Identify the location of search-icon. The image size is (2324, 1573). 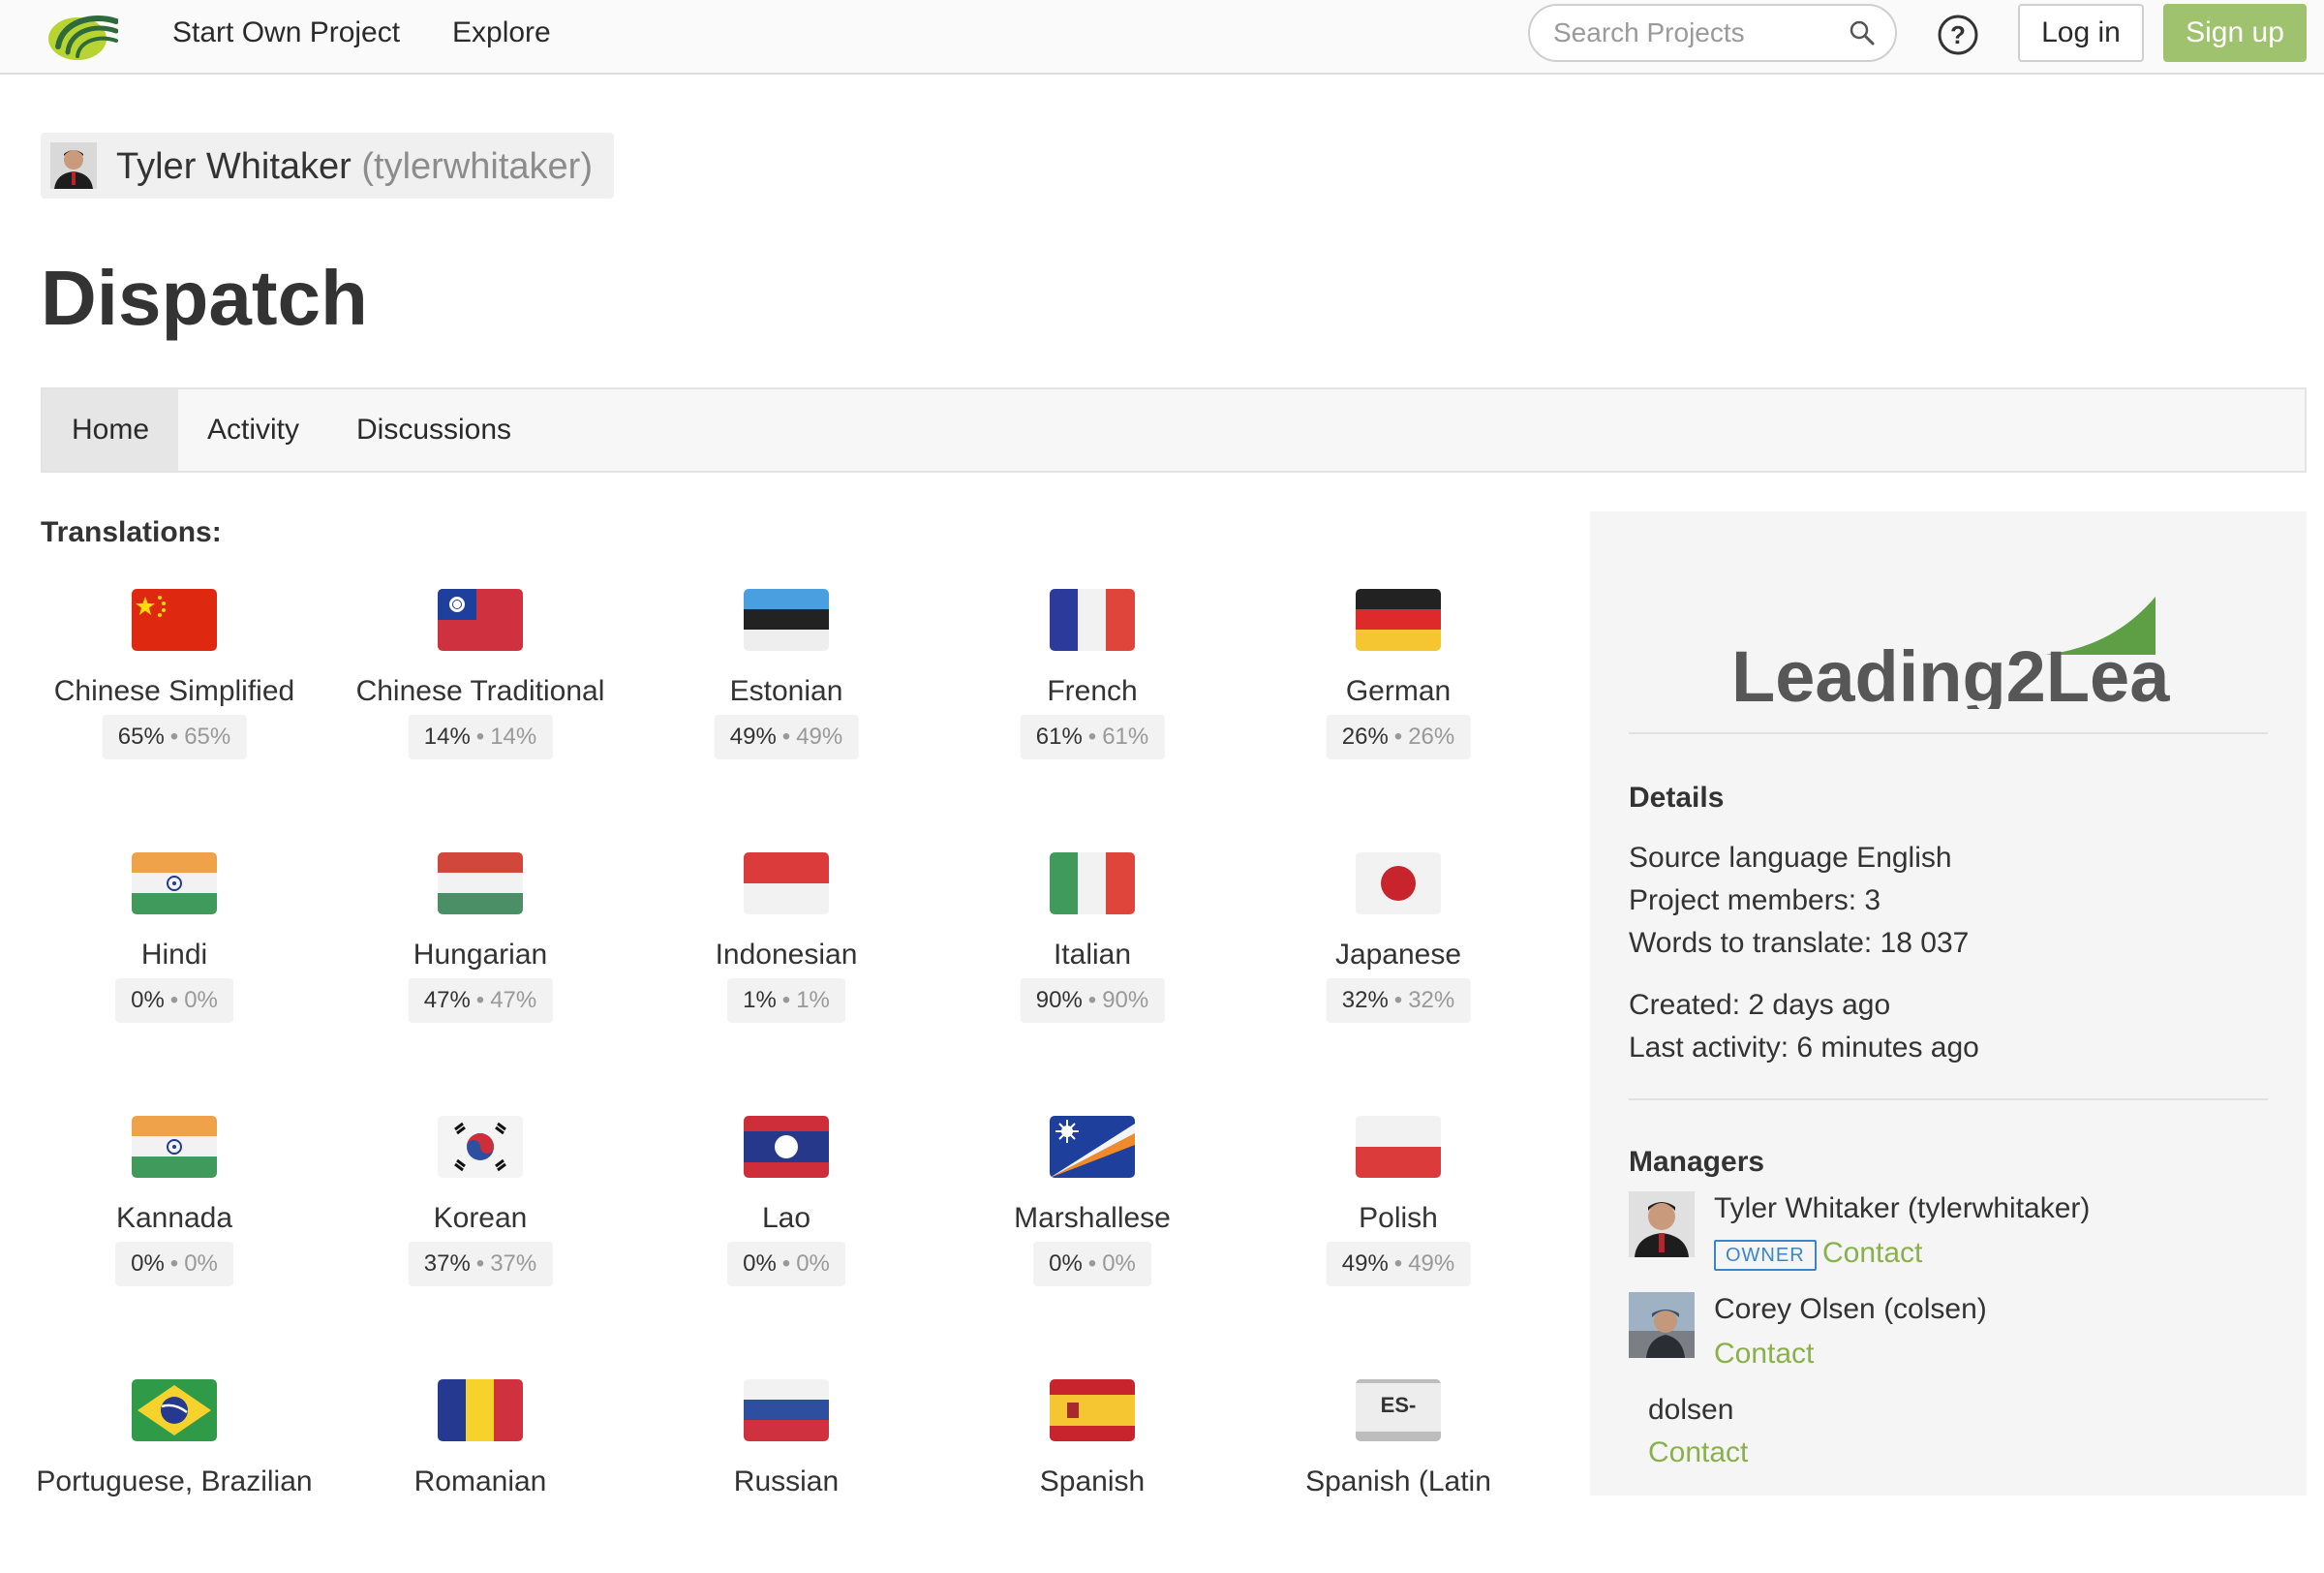
(1863, 32).